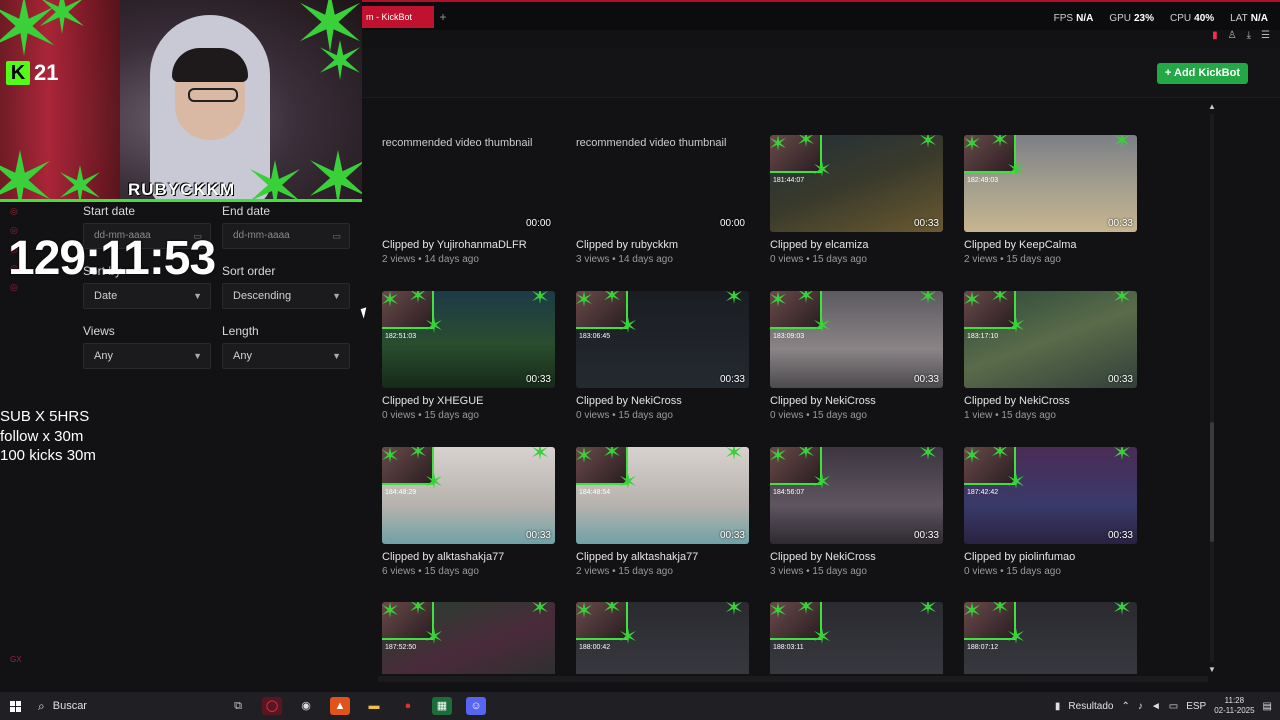 The width and height of the screenshot is (1280, 720). I want to click on file-explorer-icon: ▬, so click(374, 706).